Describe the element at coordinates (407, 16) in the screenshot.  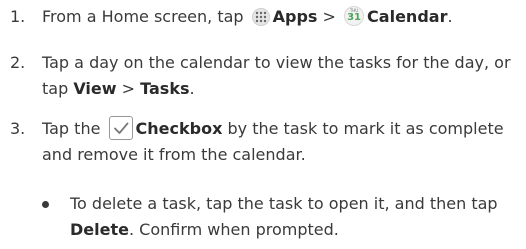
I see `calendar-label: Calendar` at that location.